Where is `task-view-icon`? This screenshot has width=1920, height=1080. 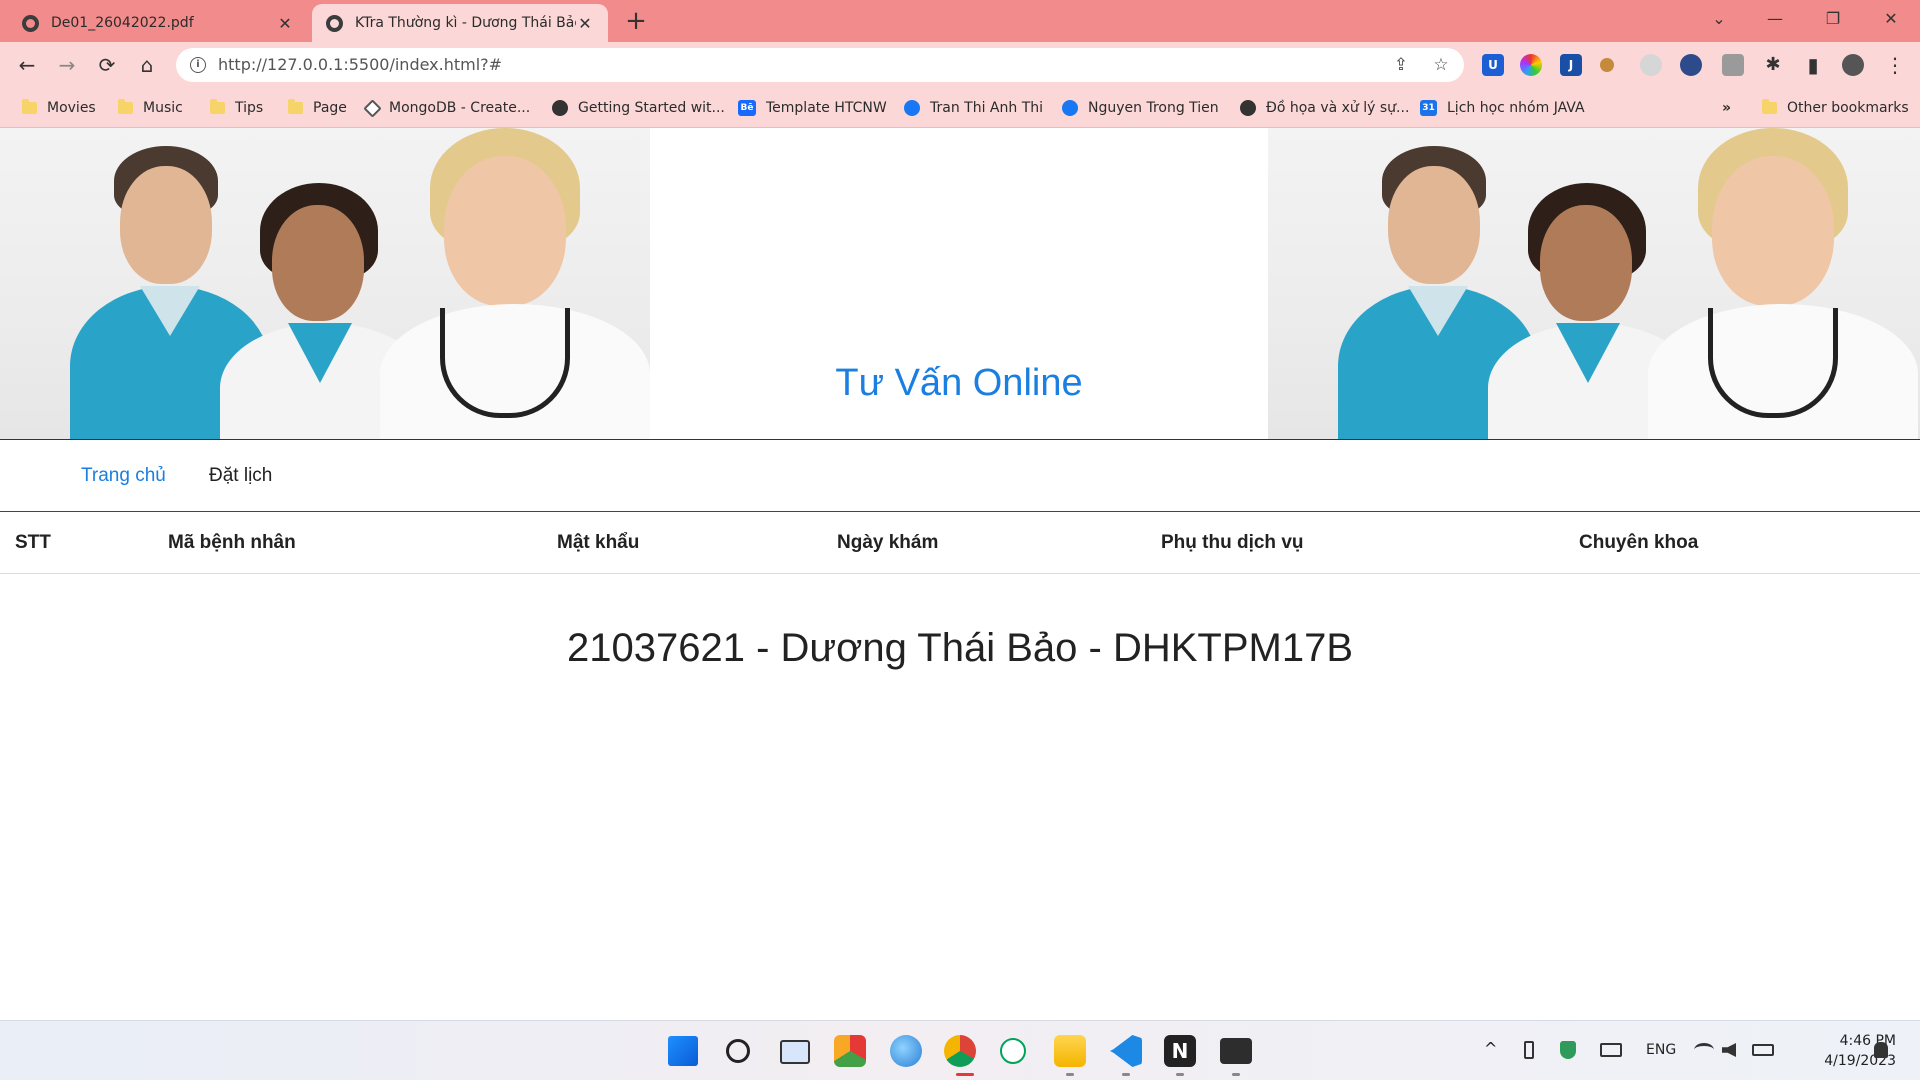
task-view-icon is located at coordinates (795, 1052).